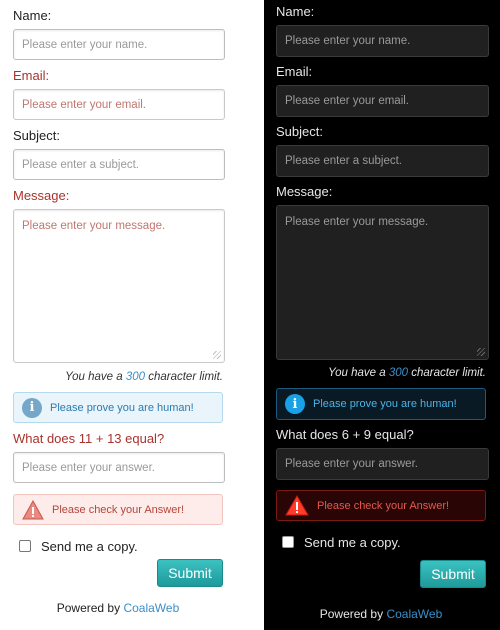 The height and width of the screenshot is (630, 500). I want to click on captcha-question: What does 6 + 9 equal?, so click(345, 434).